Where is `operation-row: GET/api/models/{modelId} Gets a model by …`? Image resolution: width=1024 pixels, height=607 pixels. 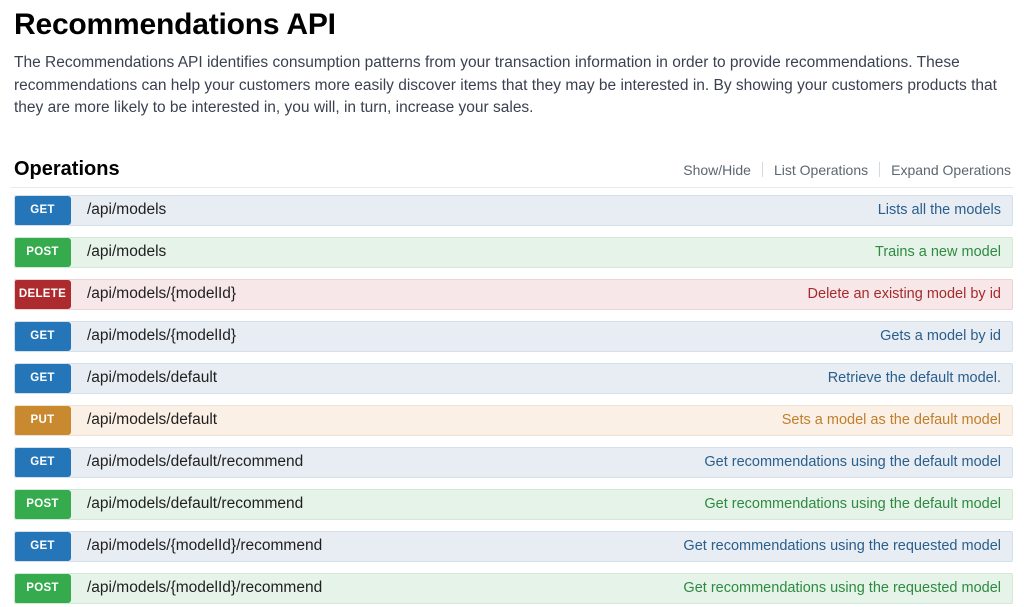 operation-row: GET/api/models/{modelId} Gets a model by … is located at coordinates (513, 336).